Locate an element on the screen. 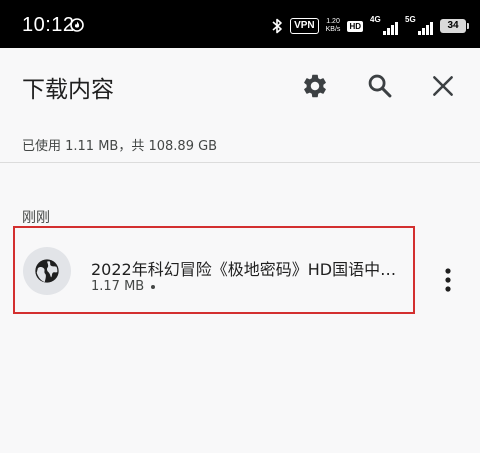  network-type-sim1: 4G is located at coordinates (375, 19).